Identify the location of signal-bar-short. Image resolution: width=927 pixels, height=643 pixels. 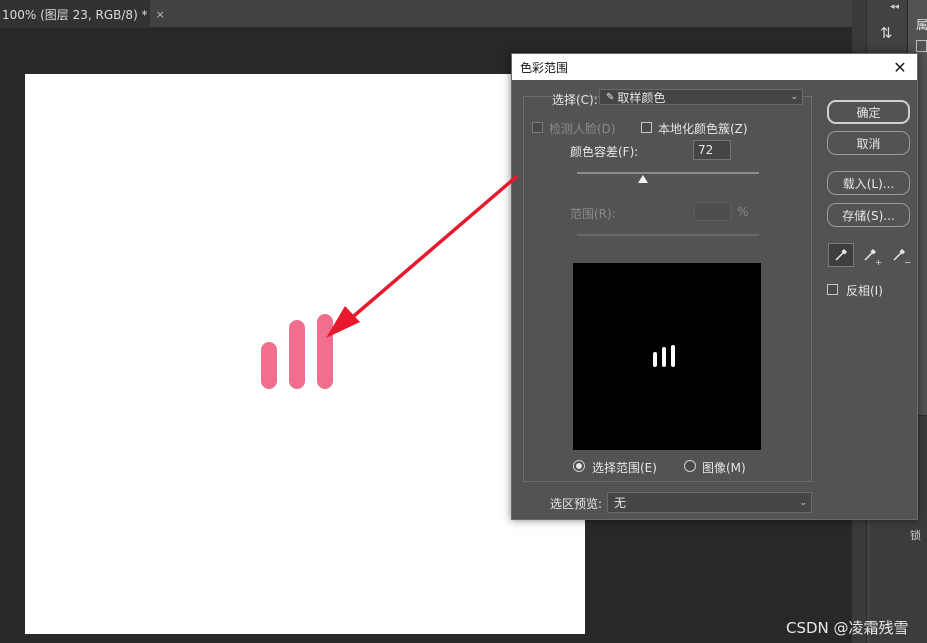
(269, 365).